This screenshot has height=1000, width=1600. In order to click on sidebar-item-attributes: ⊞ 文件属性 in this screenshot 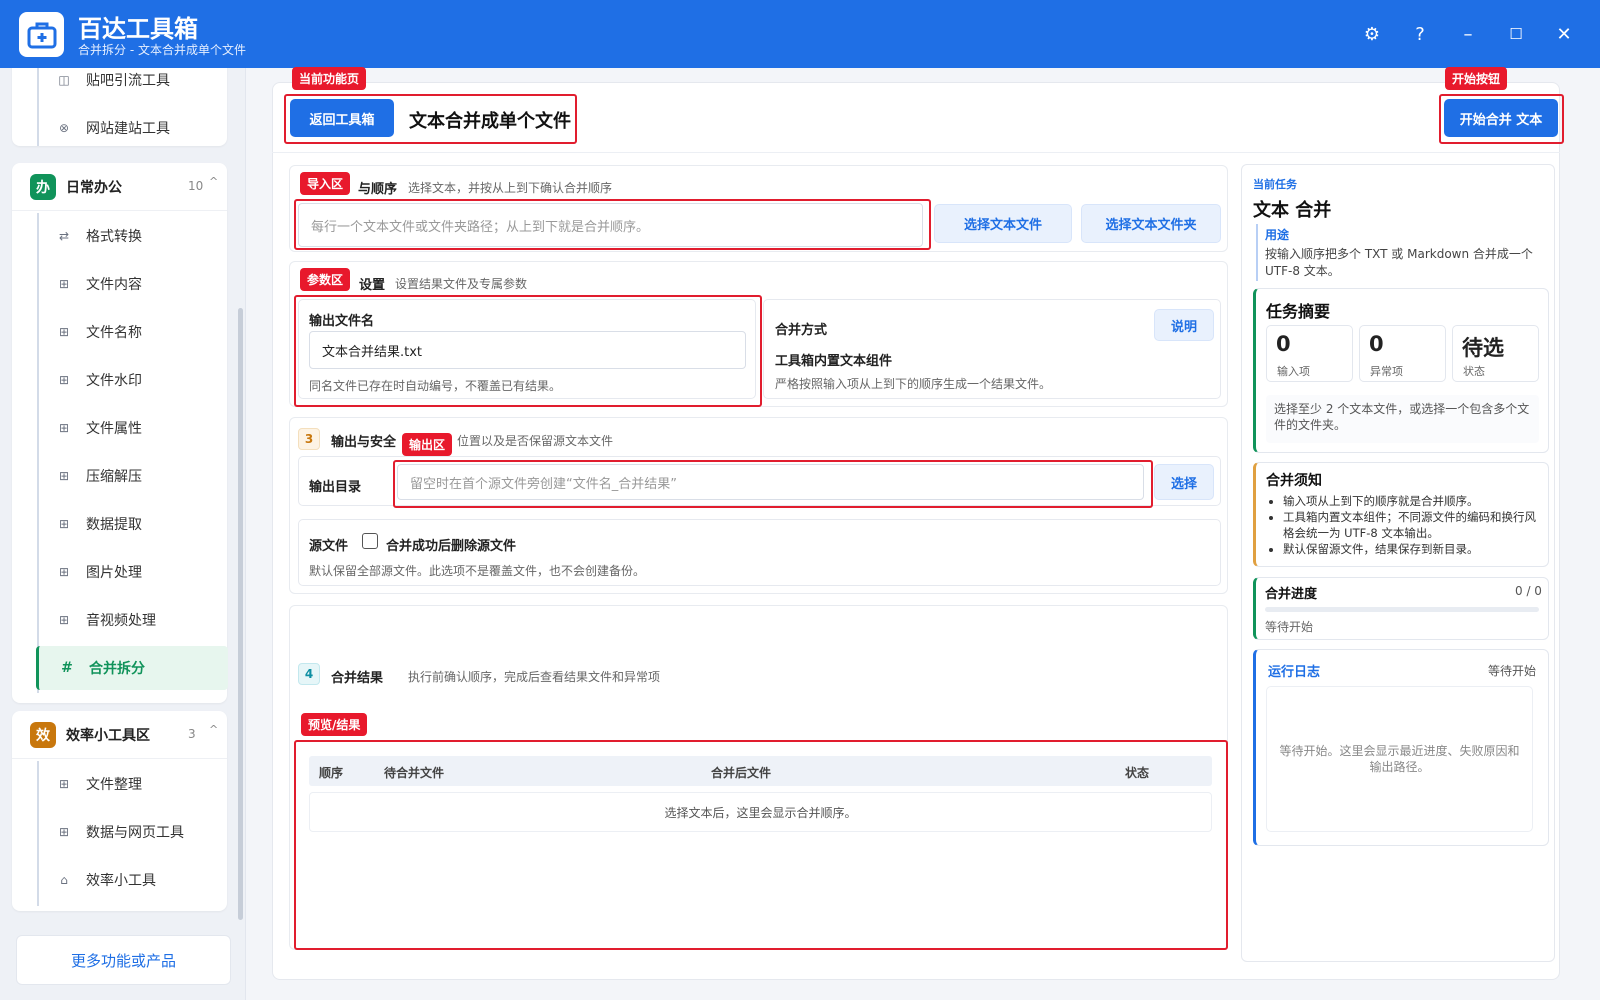, I will do `click(132, 428)`.